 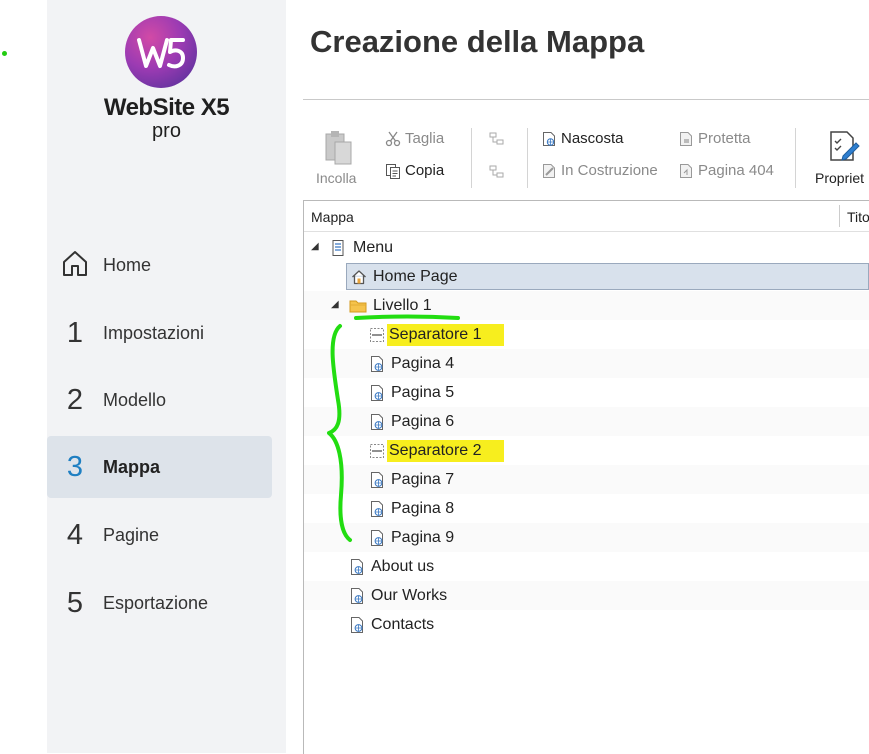 I want to click on logo-name: WebSite X5, so click(x=166, y=107).